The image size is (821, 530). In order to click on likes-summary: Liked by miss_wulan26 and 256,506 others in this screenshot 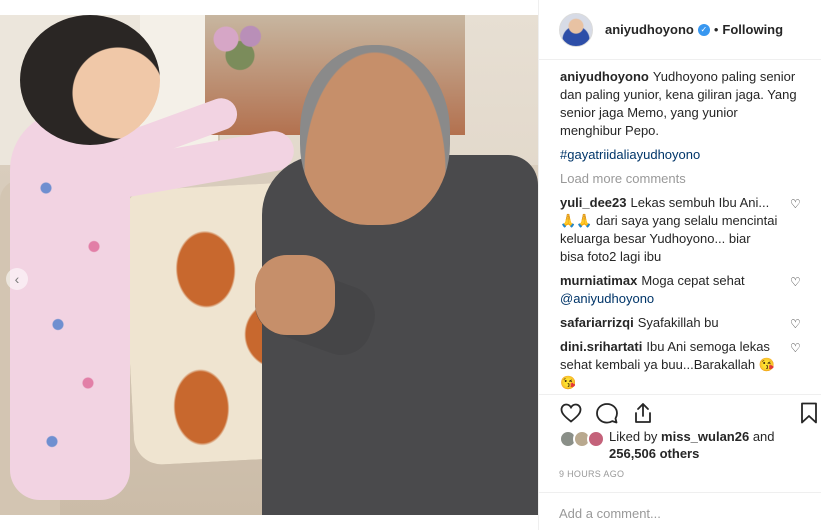, I will do `click(684, 446)`.